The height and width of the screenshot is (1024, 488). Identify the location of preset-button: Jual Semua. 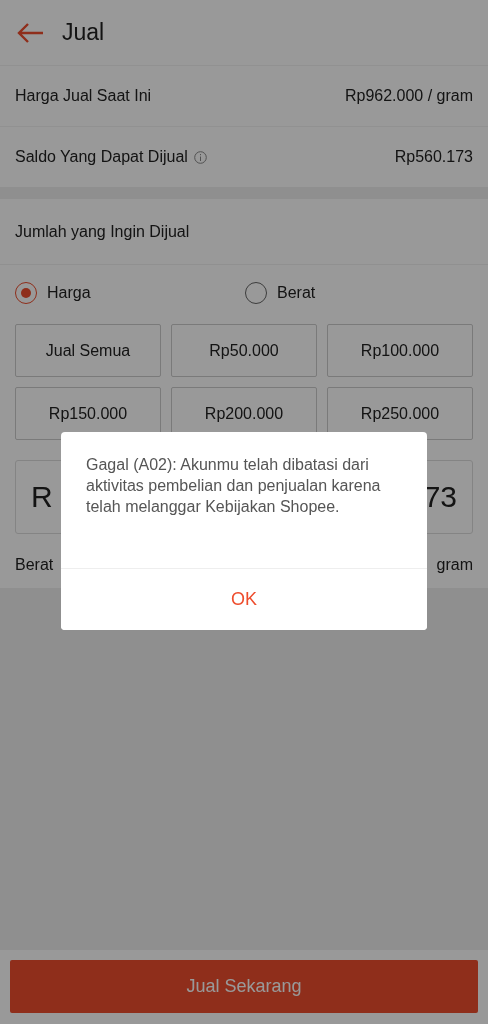
(88, 350).